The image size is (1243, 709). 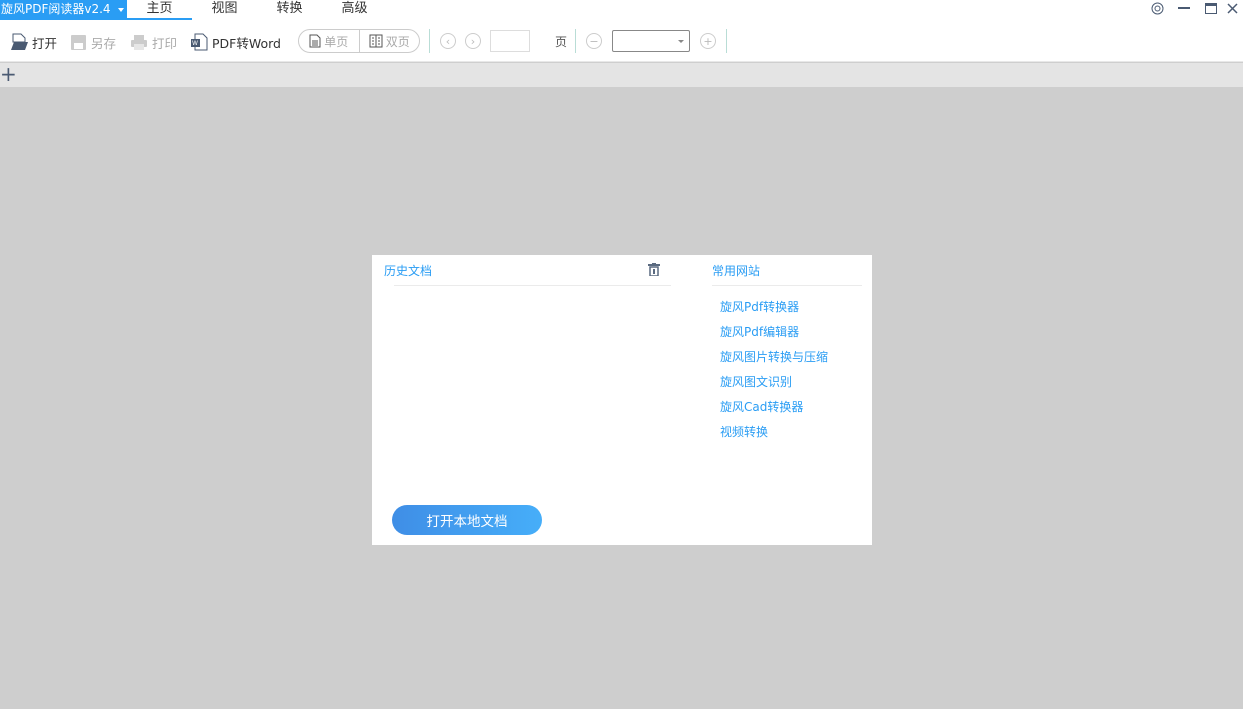 I want to click on zoom-in-button: +, so click(x=708, y=41).